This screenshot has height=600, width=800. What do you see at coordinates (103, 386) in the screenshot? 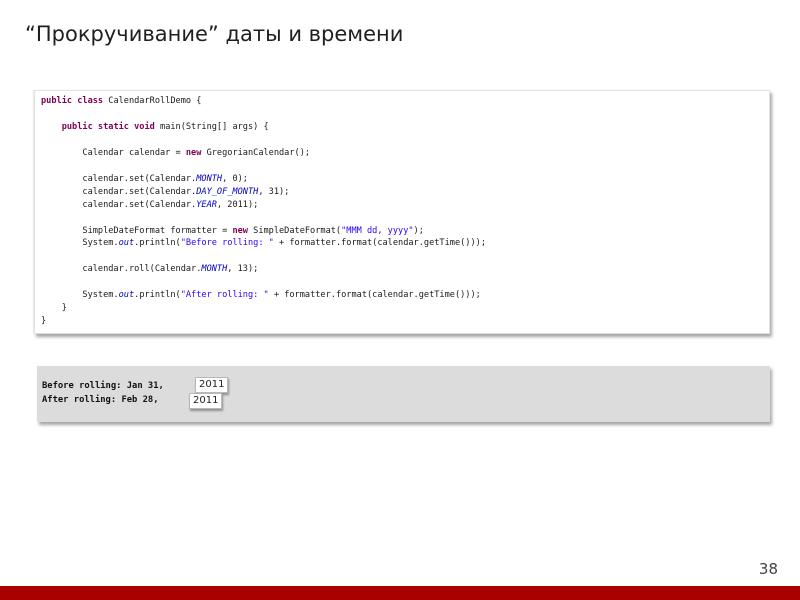
I see `output-line-before: Before rolling: Jan 31,` at bounding box center [103, 386].